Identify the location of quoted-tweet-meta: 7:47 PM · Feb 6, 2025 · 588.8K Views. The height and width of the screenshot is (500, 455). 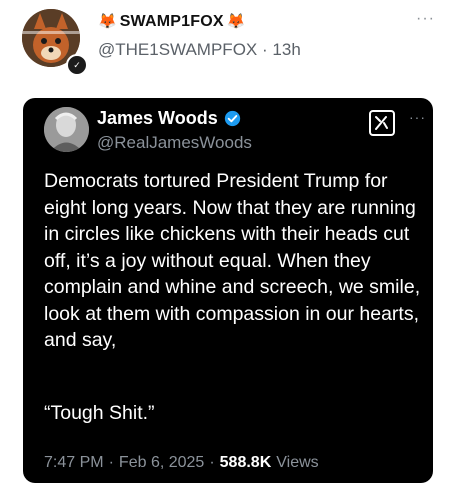
(181, 463).